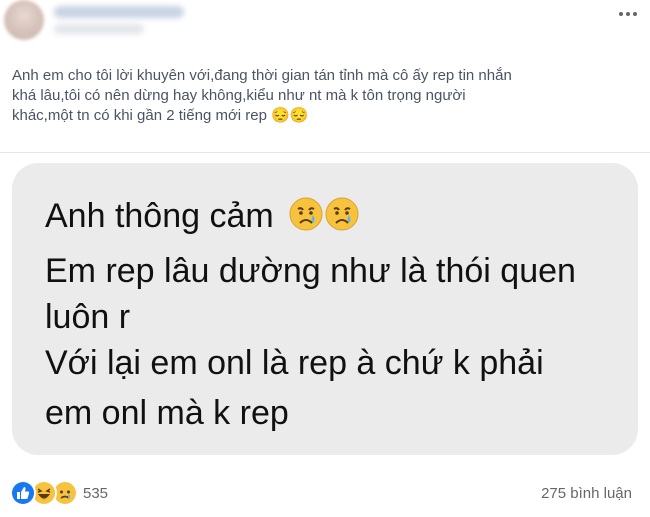 This screenshot has width=650, height=517. I want to click on avatar, so click(24, 20).